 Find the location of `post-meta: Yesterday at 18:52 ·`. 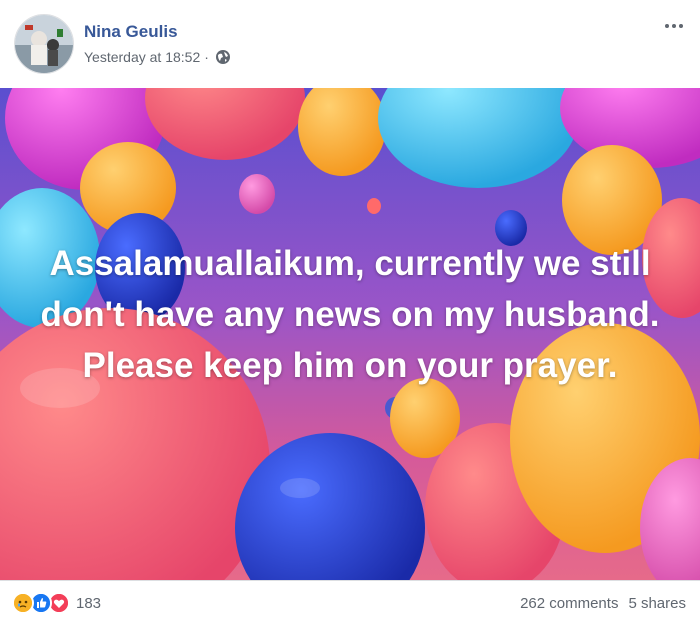

post-meta: Yesterday at 18:52 · is located at coordinates (157, 57).